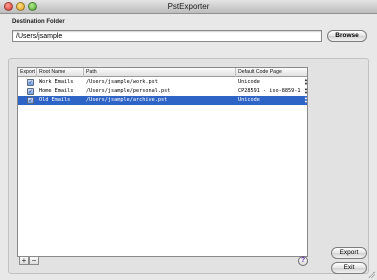 The width and height of the screenshot is (377, 280). What do you see at coordinates (167, 36) in the screenshot?
I see `destination-path-field: /Users/jsample` at bounding box center [167, 36].